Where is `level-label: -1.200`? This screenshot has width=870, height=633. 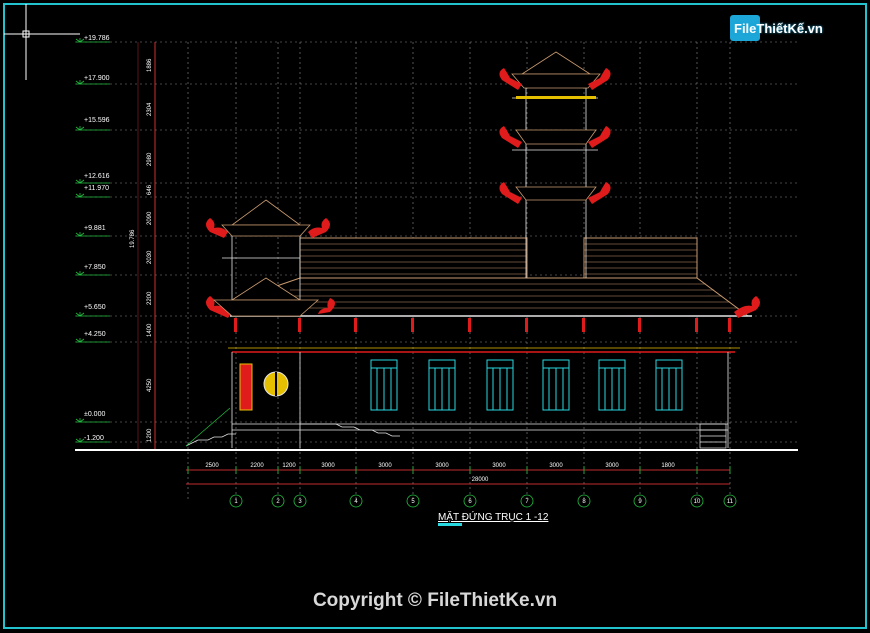
level-label: -1.200 is located at coordinates (94, 438).